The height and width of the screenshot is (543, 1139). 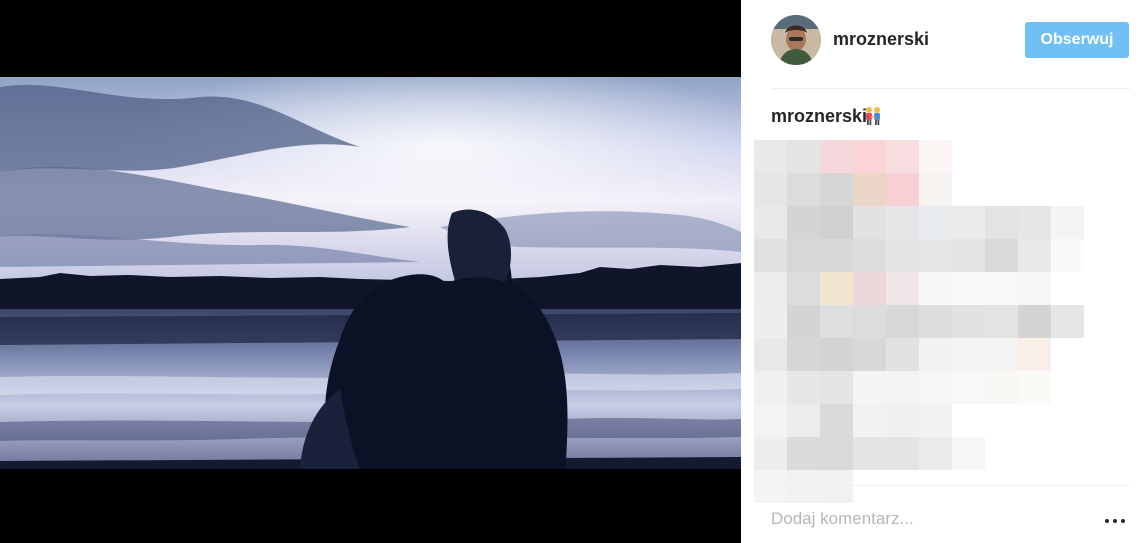 I want to click on caption-author: mroznerski, so click(x=819, y=116).